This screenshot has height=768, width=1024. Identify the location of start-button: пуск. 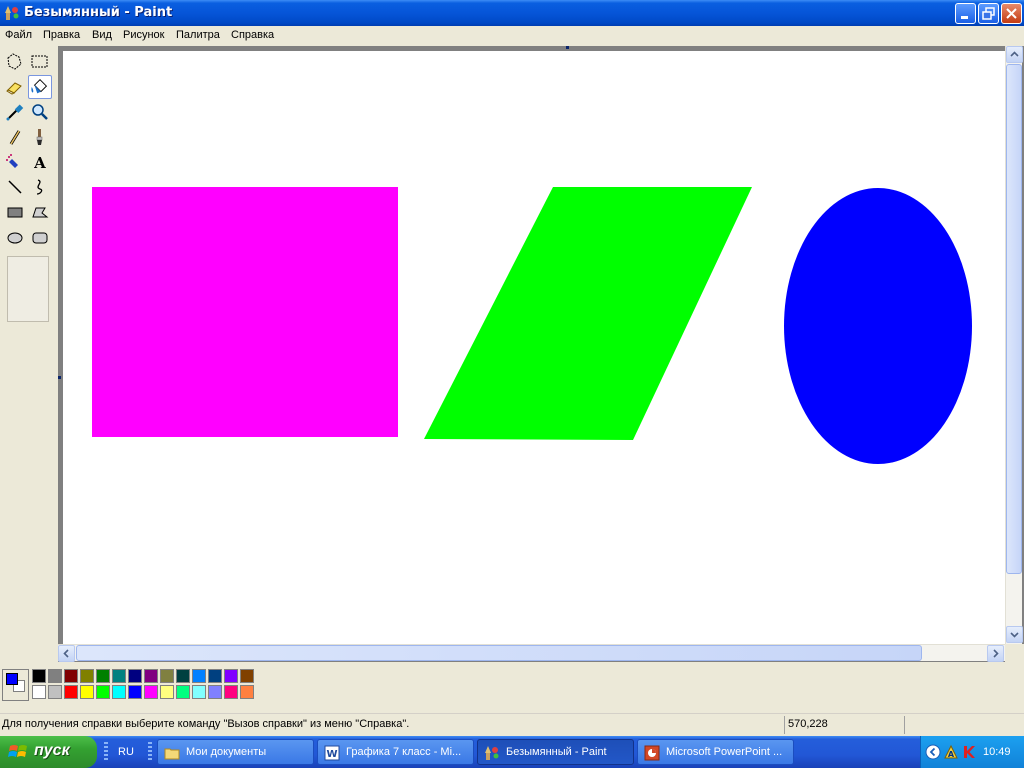
(48, 752).